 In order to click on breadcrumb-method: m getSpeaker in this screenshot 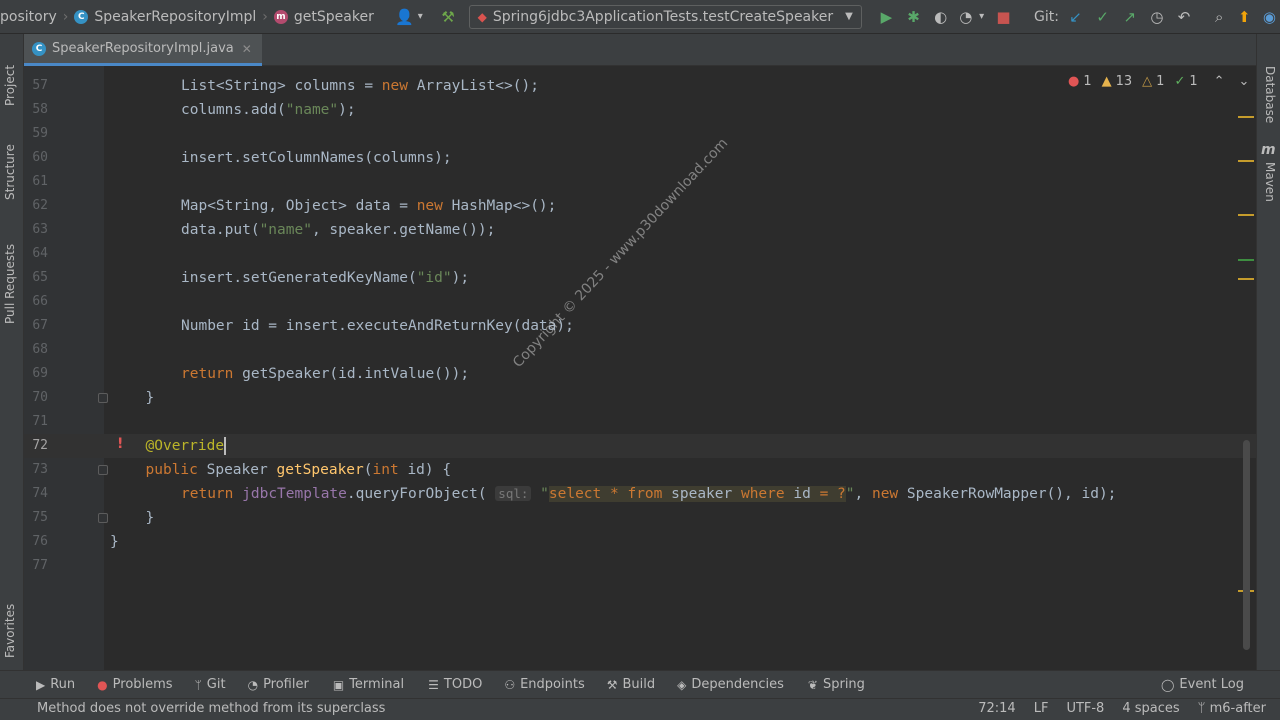, I will do `click(323, 17)`.